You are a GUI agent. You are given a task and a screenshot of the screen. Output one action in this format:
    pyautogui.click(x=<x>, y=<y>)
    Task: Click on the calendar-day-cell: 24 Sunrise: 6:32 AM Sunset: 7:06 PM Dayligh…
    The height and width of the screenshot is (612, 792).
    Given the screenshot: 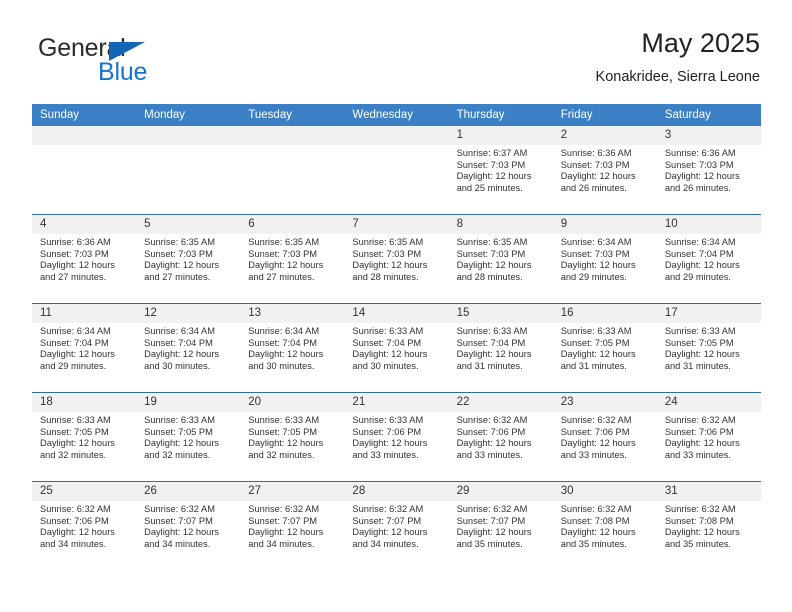 What is the action you would take?
    pyautogui.click(x=708, y=437)
    